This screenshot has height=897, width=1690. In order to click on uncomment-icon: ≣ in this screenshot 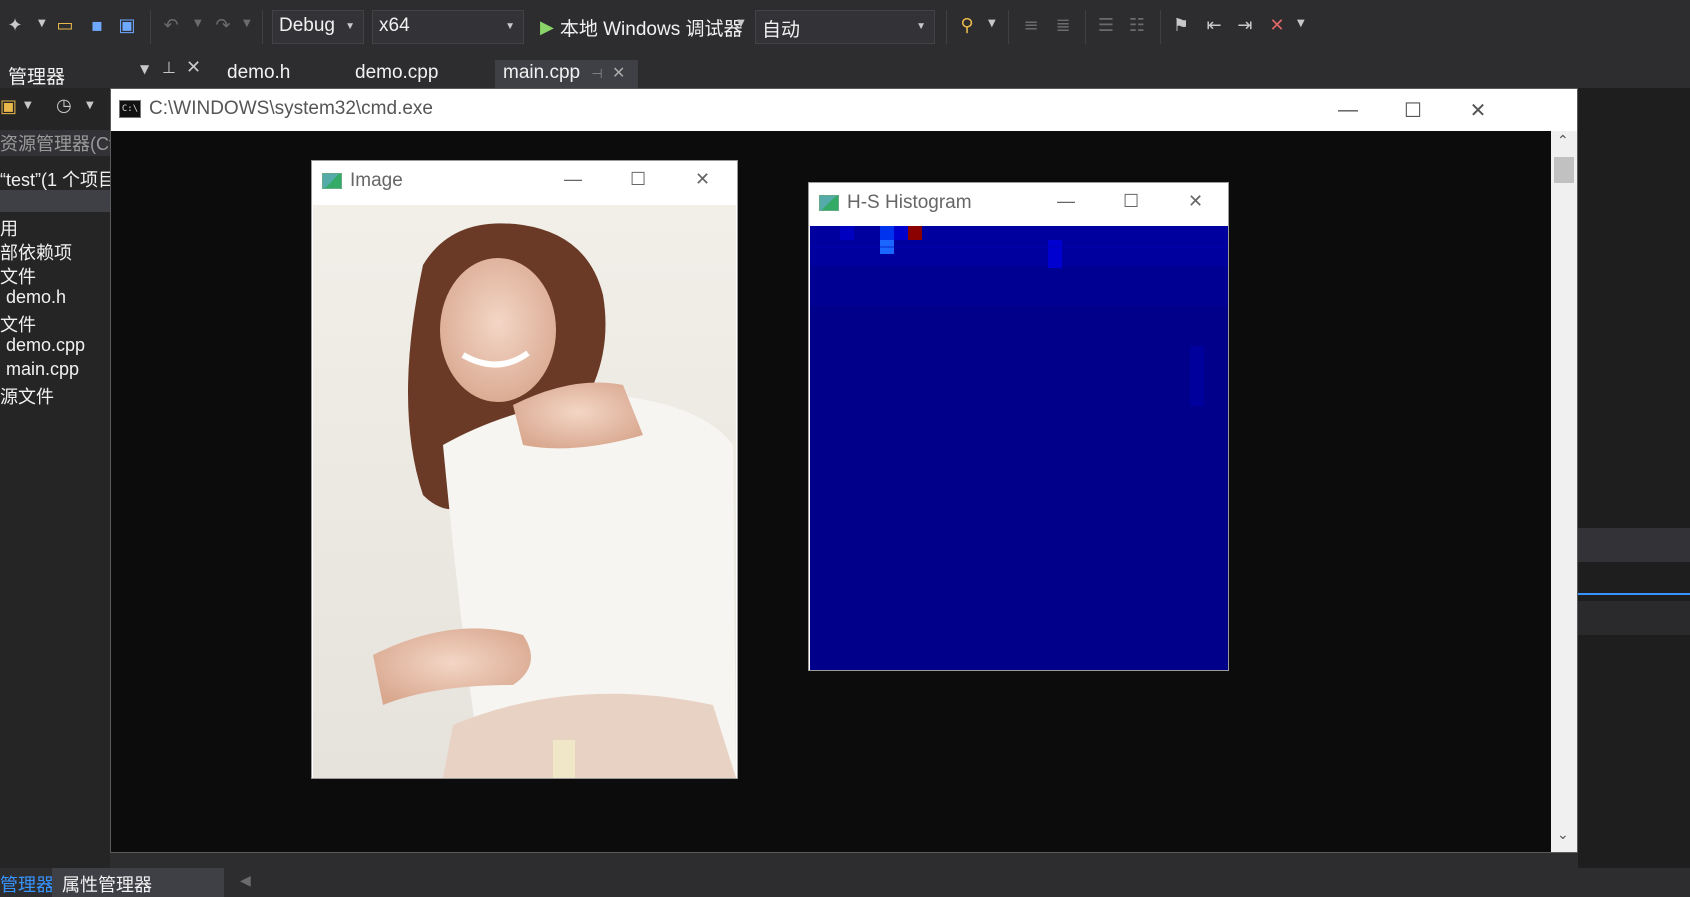, I will do `click(1063, 25)`.